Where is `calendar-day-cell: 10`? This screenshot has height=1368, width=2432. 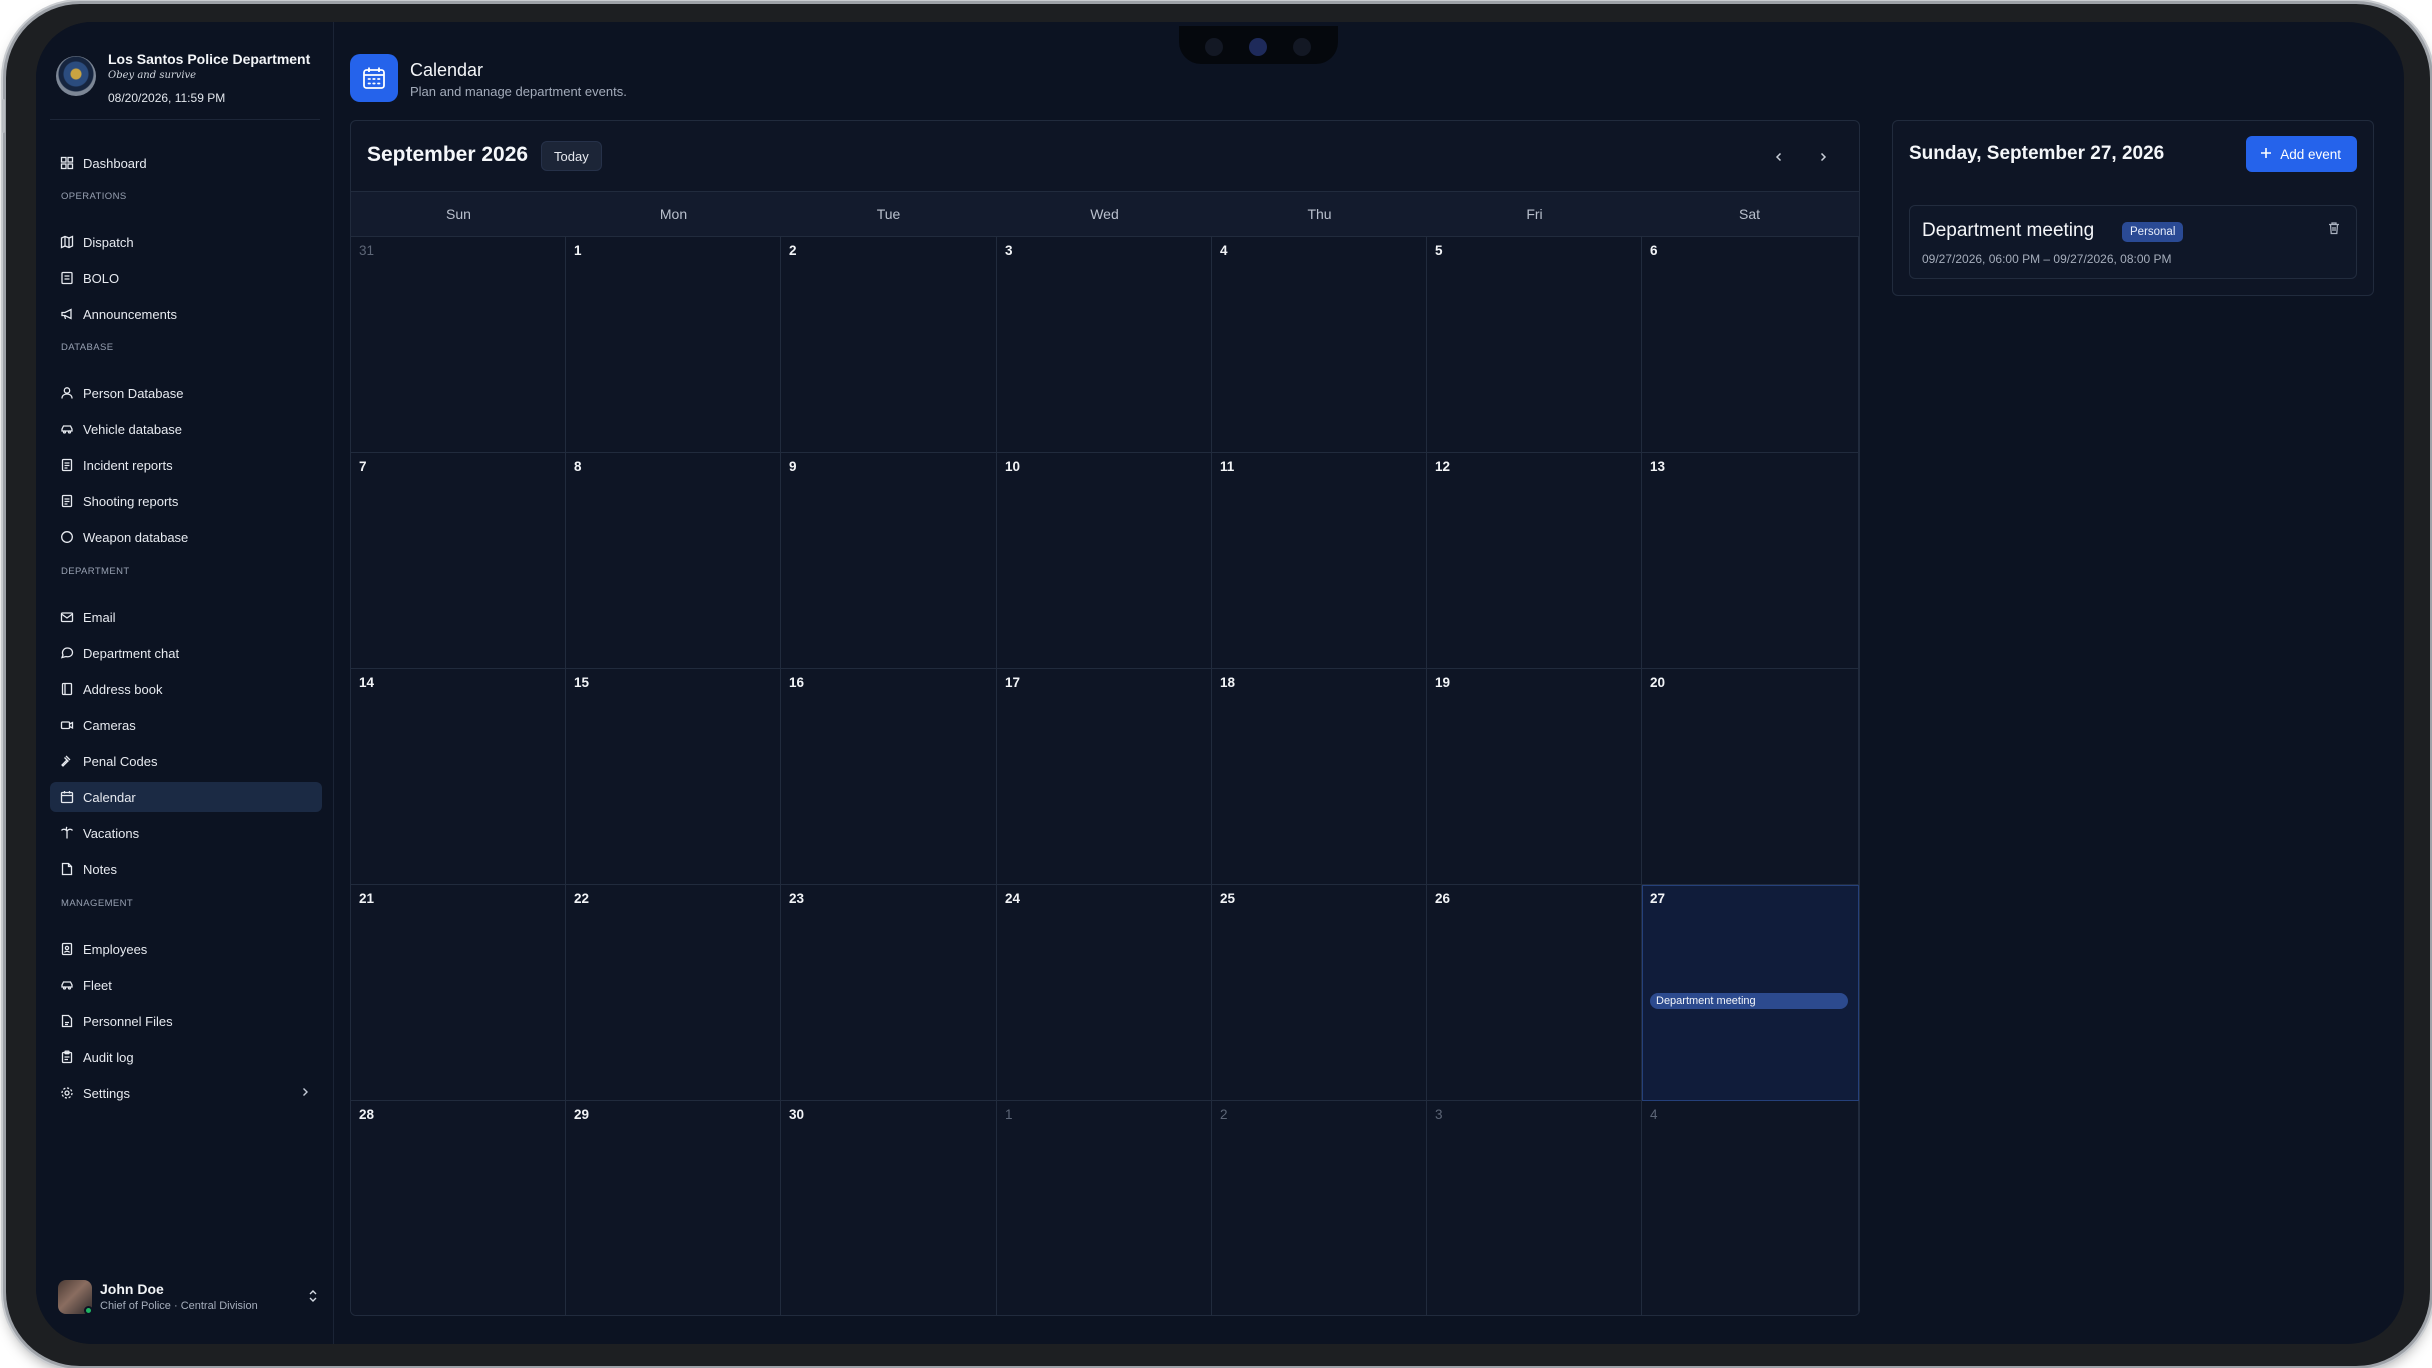 calendar-day-cell: 10 is located at coordinates (1104, 561).